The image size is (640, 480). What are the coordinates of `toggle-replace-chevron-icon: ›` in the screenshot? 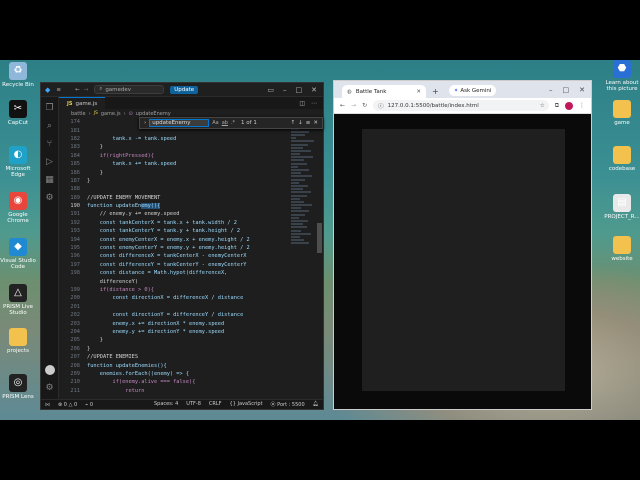 It's located at (145, 123).